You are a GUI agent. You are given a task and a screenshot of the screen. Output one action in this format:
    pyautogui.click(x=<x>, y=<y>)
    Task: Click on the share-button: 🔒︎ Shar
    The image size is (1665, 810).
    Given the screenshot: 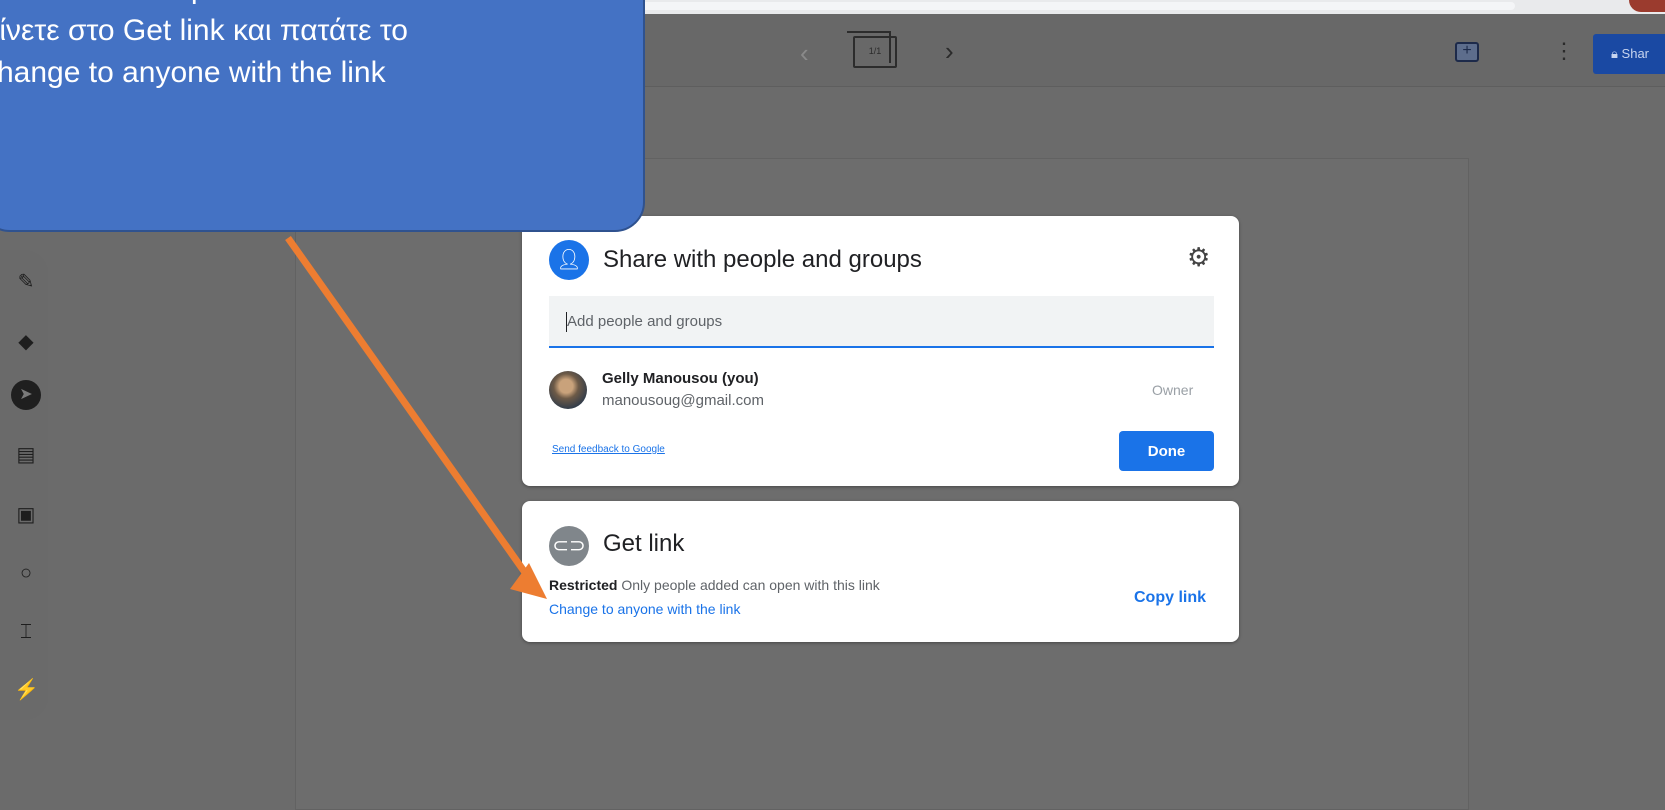 What is the action you would take?
    pyautogui.click(x=1629, y=54)
    